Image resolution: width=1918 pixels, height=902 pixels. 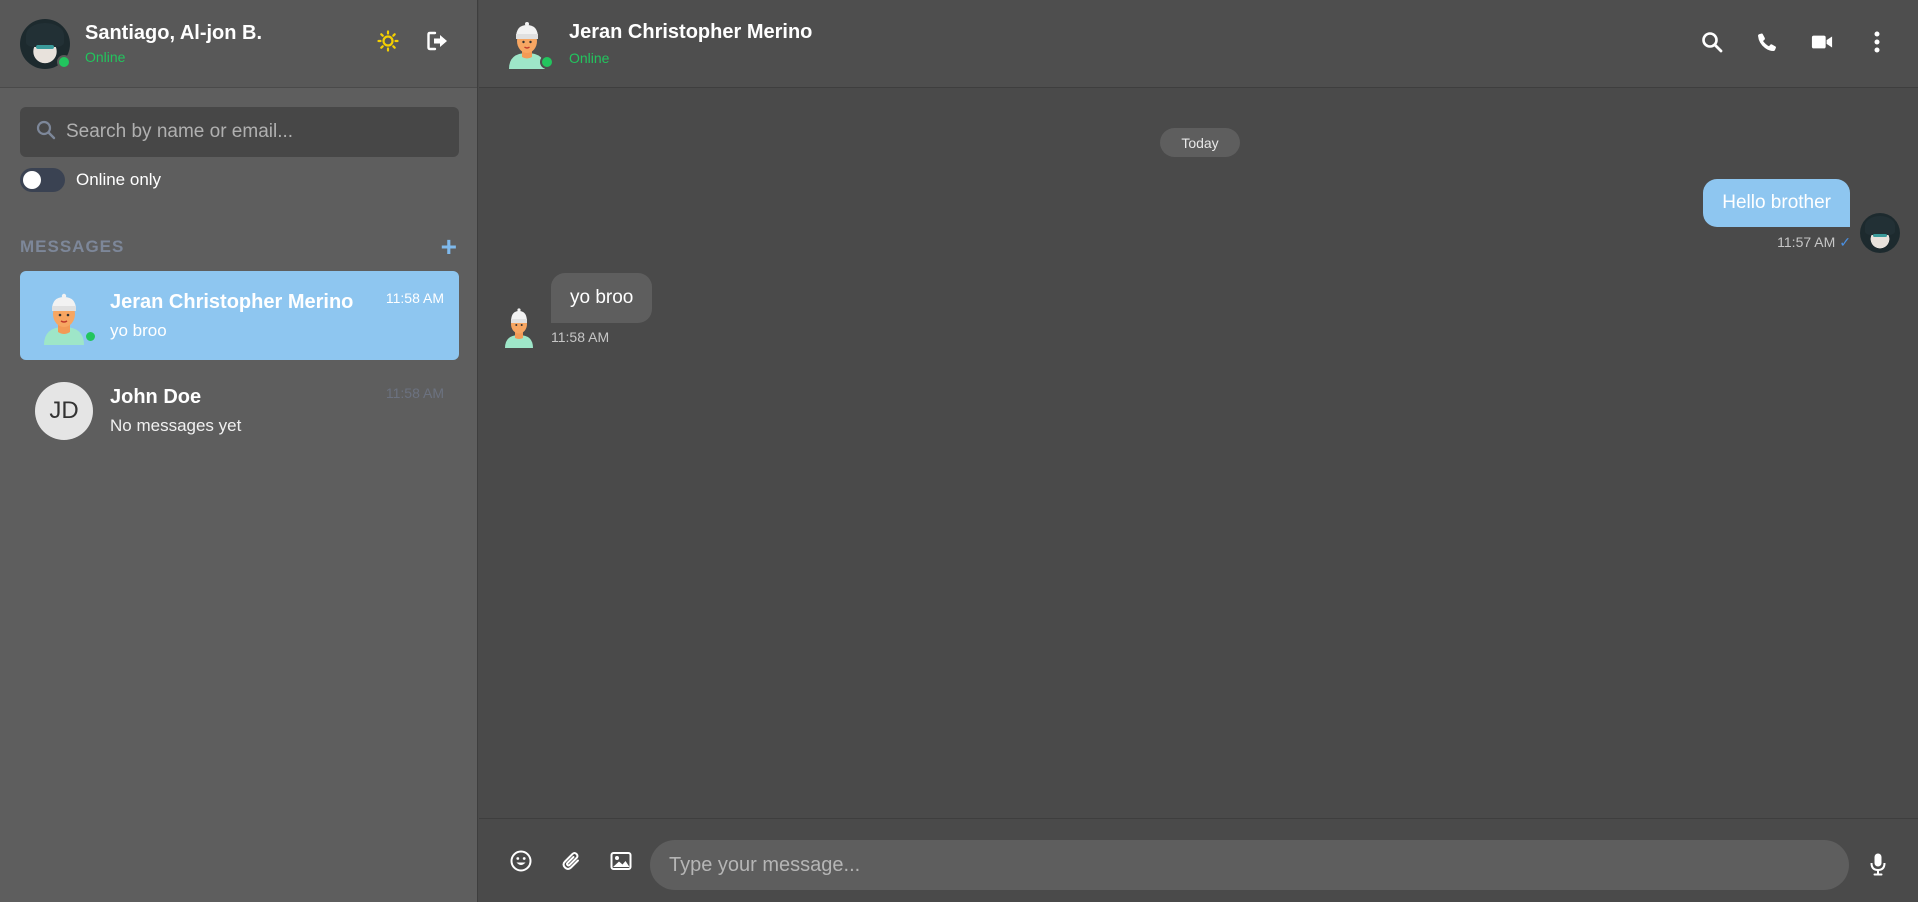 I want to click on sender-avatar, so click(x=1880, y=233).